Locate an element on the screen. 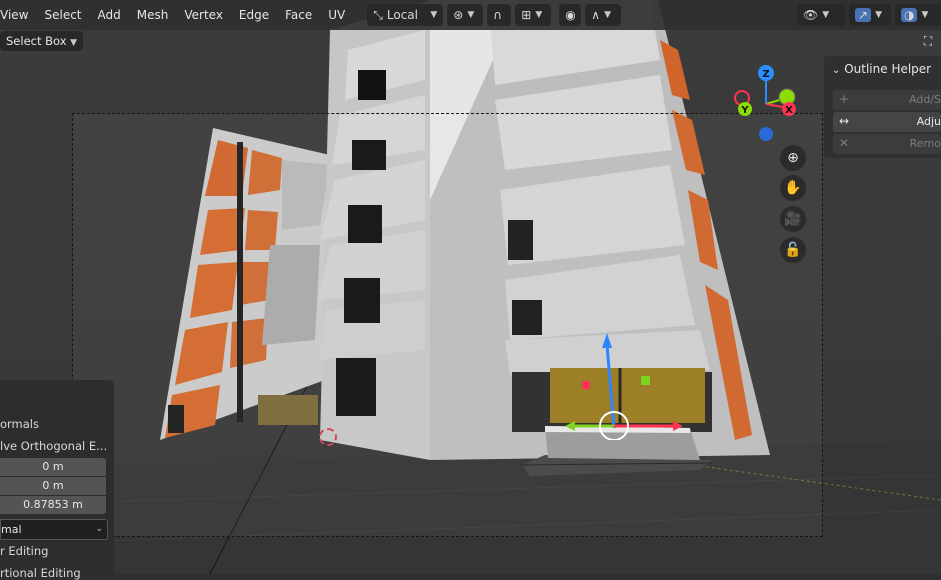 The width and height of the screenshot is (941, 580). x-icon: ✕ is located at coordinates (844, 143).